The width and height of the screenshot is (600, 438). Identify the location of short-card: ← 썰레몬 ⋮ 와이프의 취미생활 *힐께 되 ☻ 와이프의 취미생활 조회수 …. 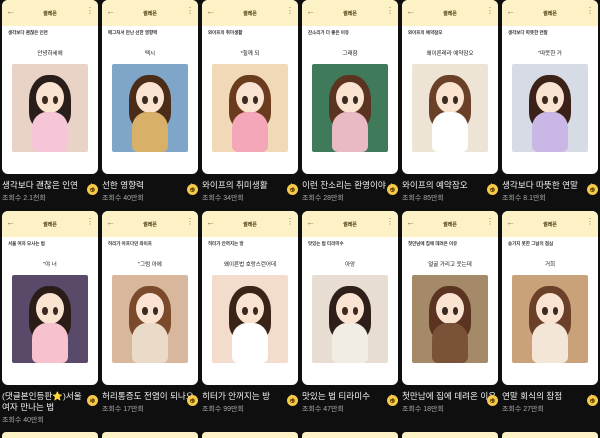
(250, 101).